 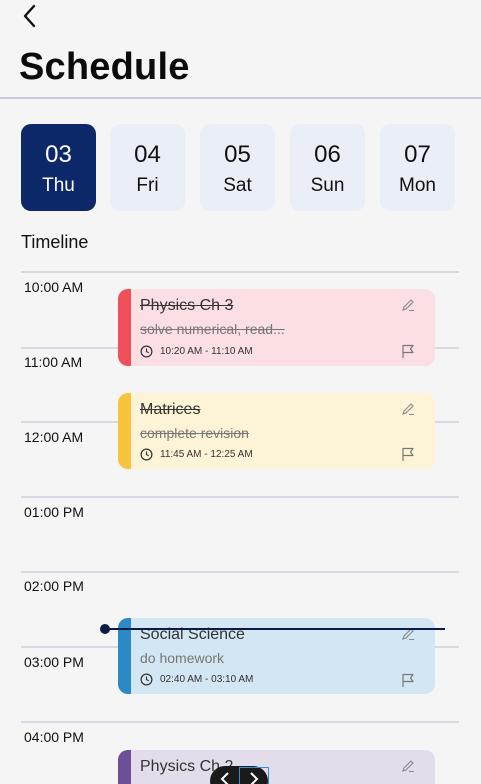 What do you see at coordinates (147, 154) in the screenshot?
I see `day-number: 04` at bounding box center [147, 154].